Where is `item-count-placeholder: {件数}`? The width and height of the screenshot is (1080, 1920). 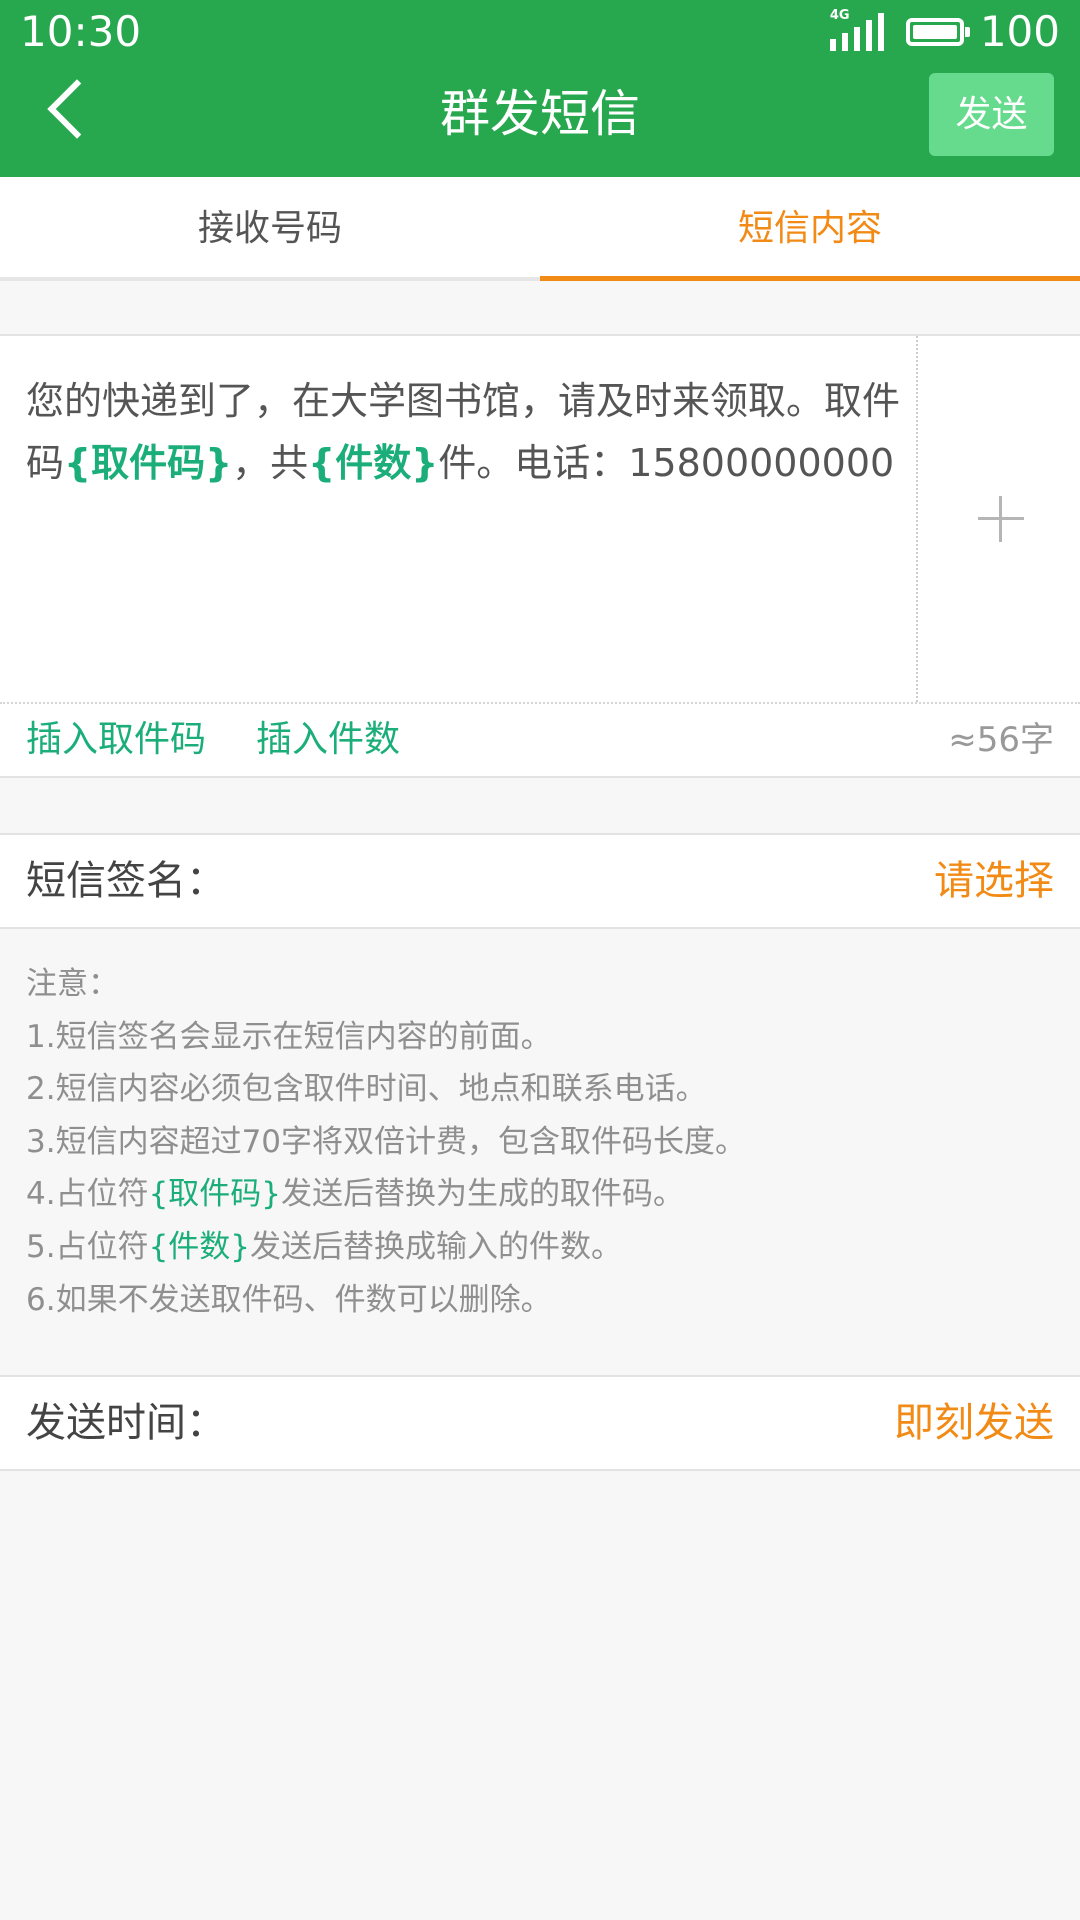 item-count-placeholder: {件数} is located at coordinates (373, 463).